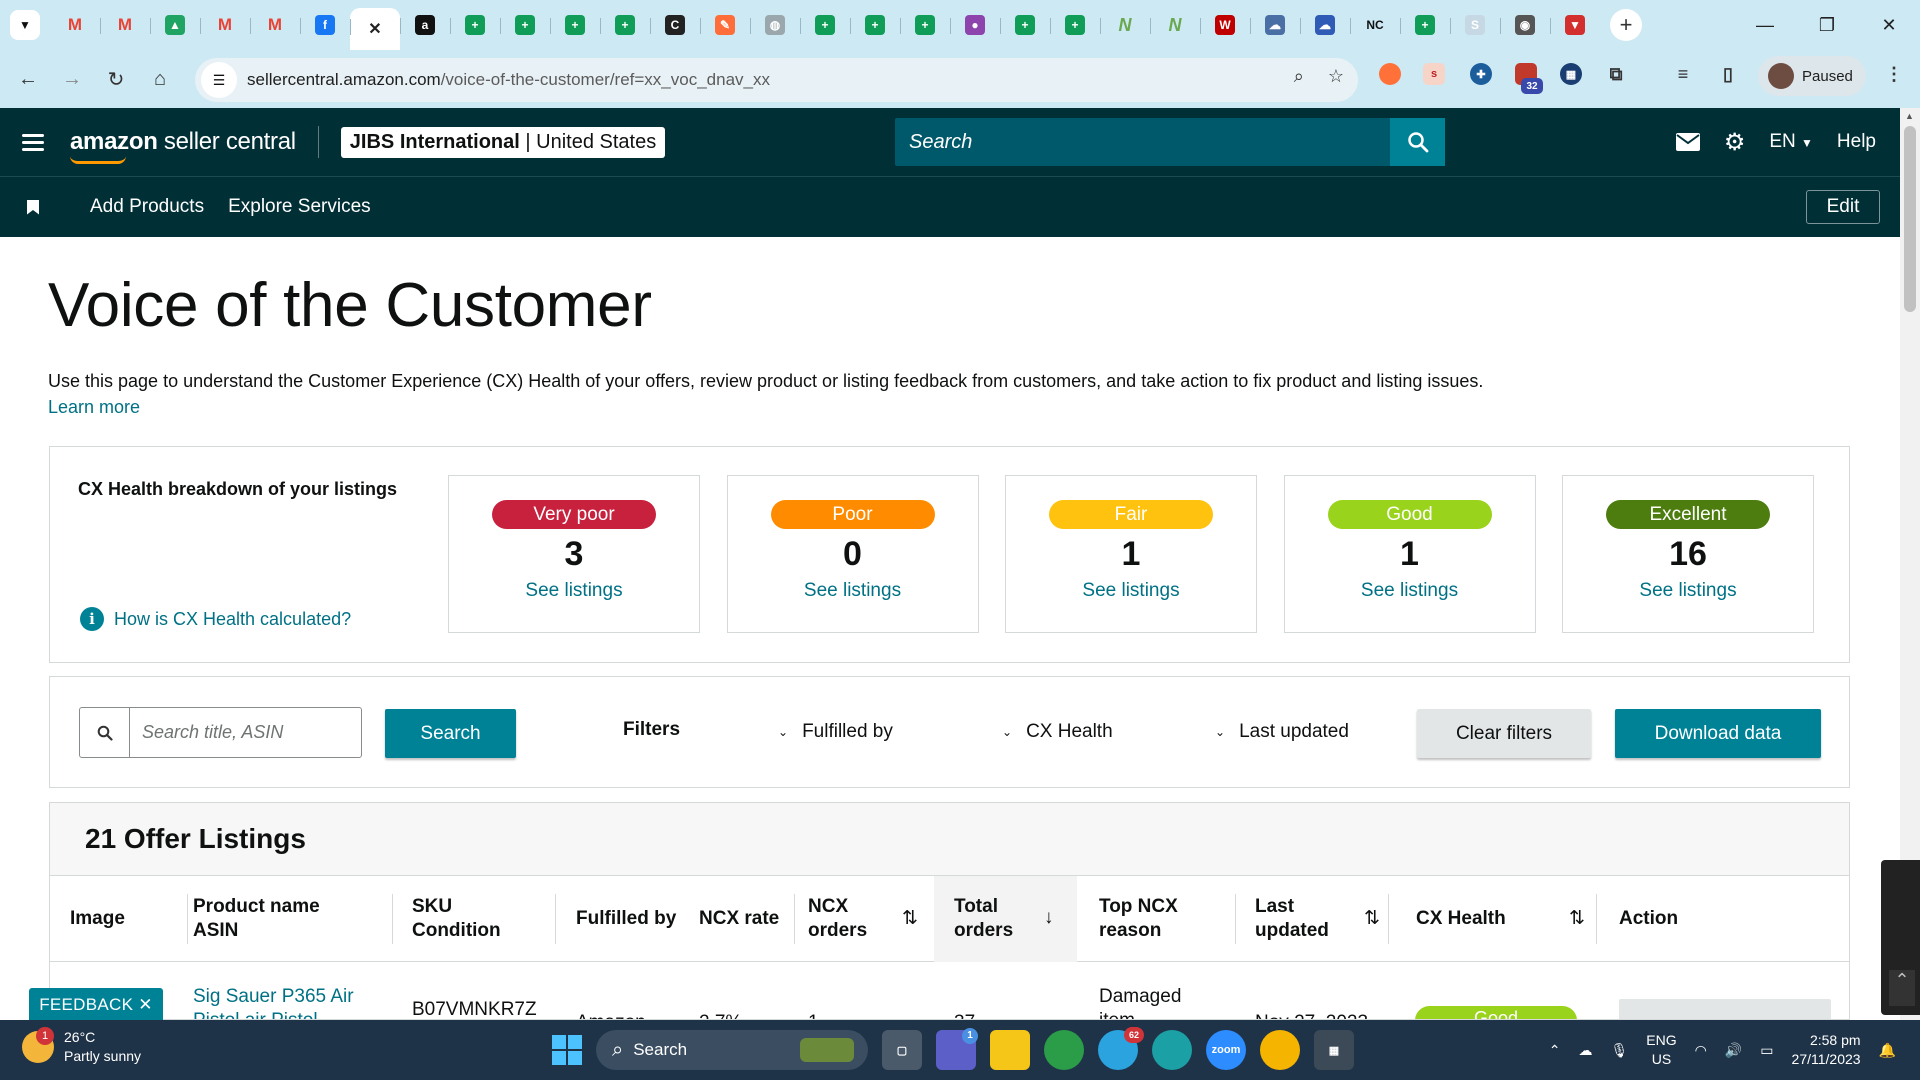 The image size is (1920, 1080). Describe the element at coordinates (160, 79) in the screenshot. I see `home-icon: ⌂` at that location.